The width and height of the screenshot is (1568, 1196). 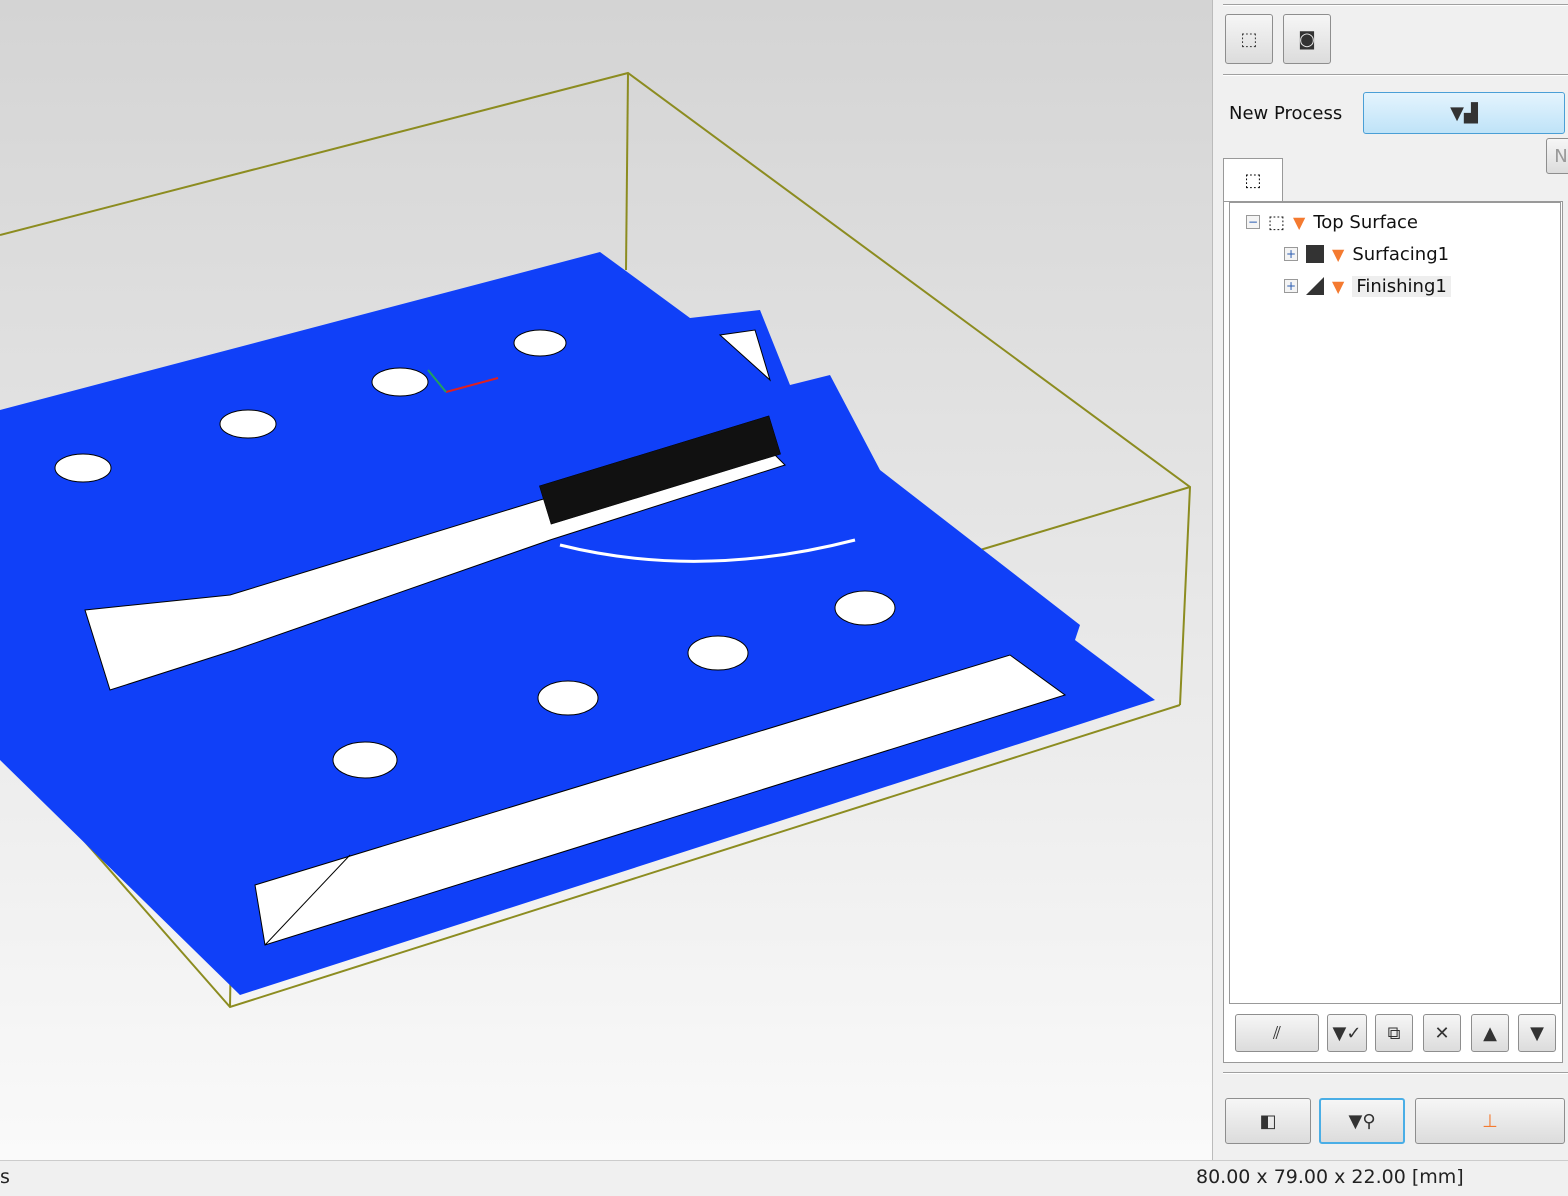 I want to click on status-left-text: s, so click(x=5, y=1177).